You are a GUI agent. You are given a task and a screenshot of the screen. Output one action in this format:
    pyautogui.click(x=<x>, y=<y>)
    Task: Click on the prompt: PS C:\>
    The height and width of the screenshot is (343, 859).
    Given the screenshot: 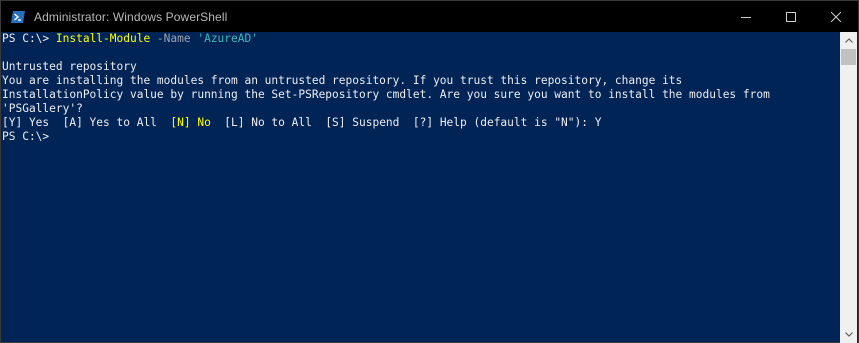 What is the action you would take?
    pyautogui.click(x=29, y=38)
    